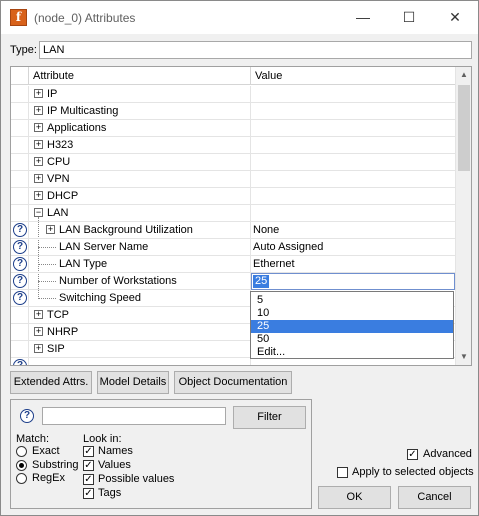 The width and height of the screenshot is (479, 516). Describe the element at coordinates (140, 76) in the screenshot. I see `header-attribute: Attribute` at that location.